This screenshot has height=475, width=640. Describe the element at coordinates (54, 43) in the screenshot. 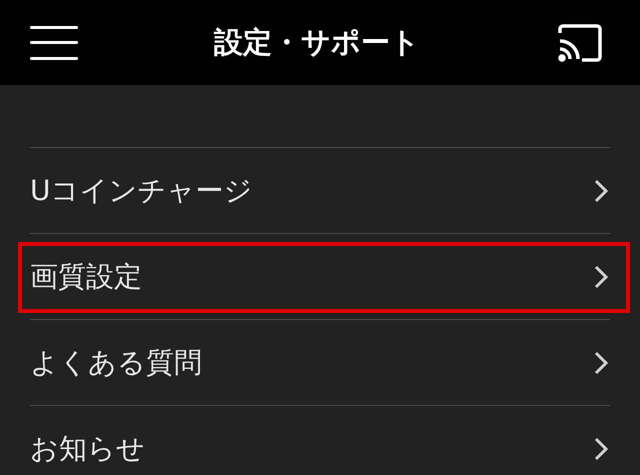

I see `menu-icon` at that location.